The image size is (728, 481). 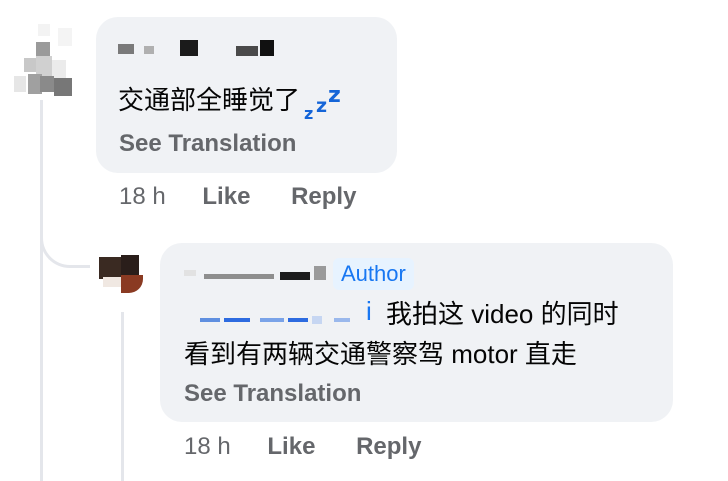 What do you see at coordinates (142, 197) in the screenshot?
I see `comment-timestamp: 18 h` at bounding box center [142, 197].